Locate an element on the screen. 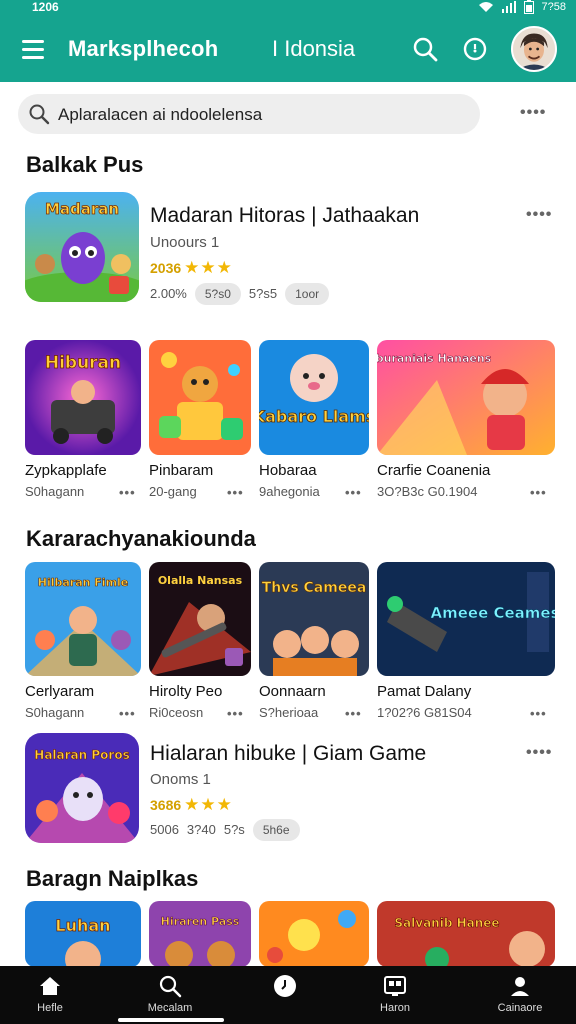  section-title: Baragn Naiplkas is located at coordinates (112, 878).